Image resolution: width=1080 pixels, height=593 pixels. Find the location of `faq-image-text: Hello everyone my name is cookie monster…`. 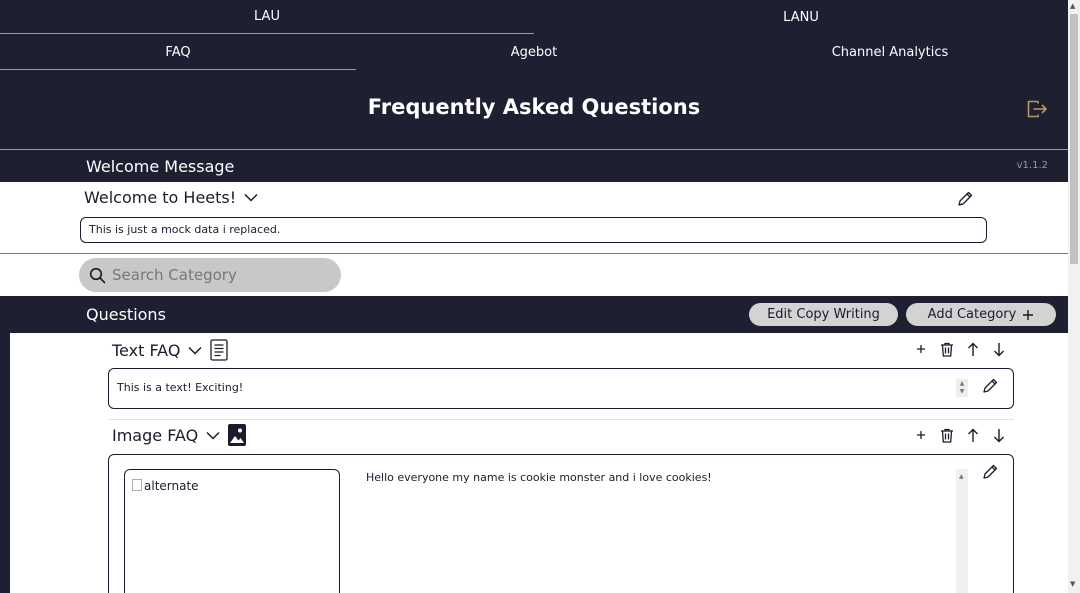

faq-image-text: Hello everyone my name is cookie monster… is located at coordinates (539, 477).